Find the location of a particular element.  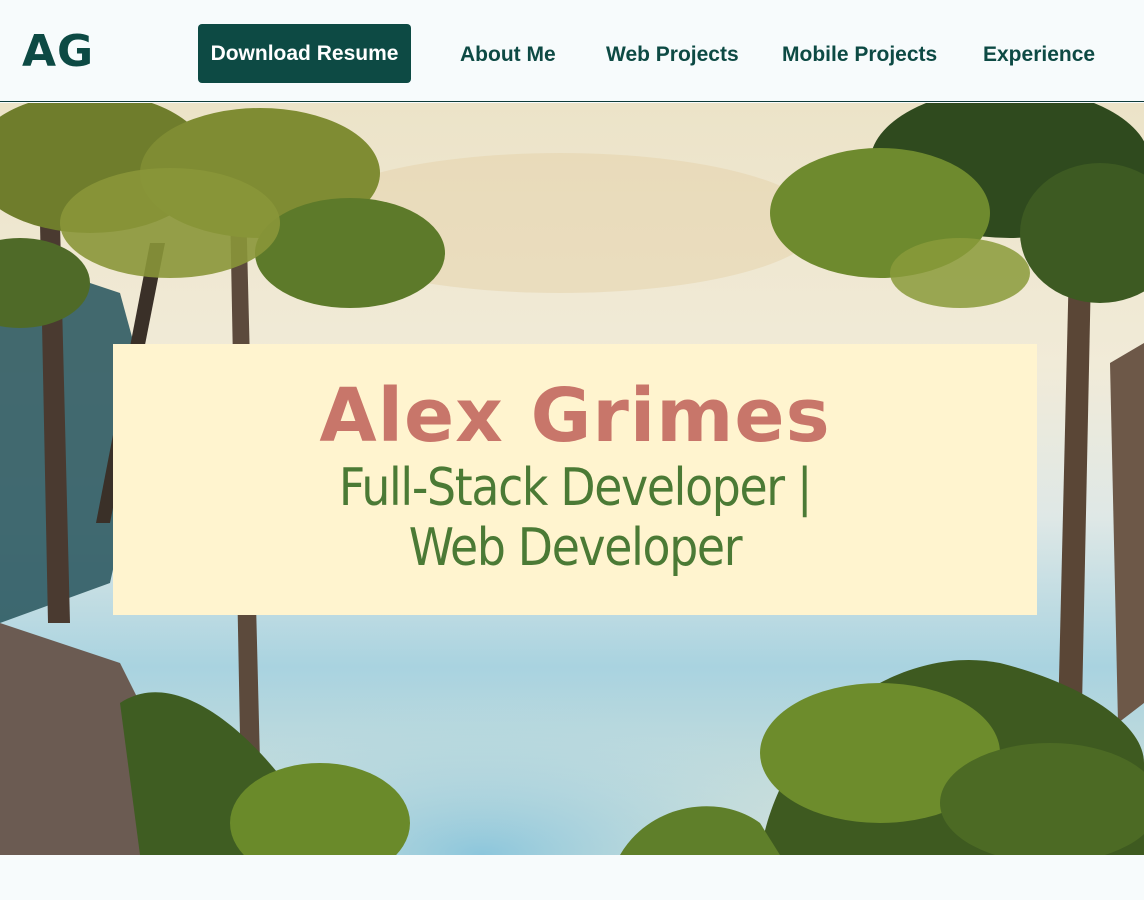

nav-link-mobile-projects: Mobile Projects is located at coordinates (859, 55).